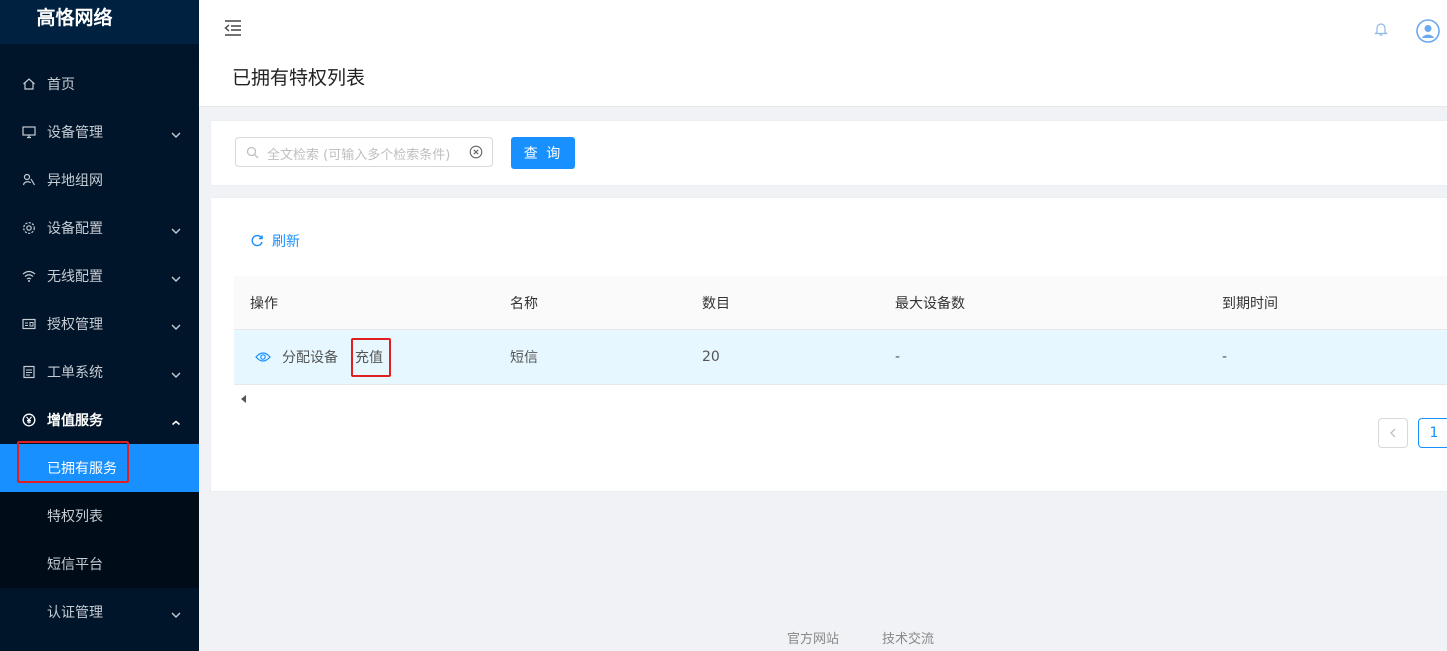  I want to click on chevron-left-icon, so click(1393, 433).